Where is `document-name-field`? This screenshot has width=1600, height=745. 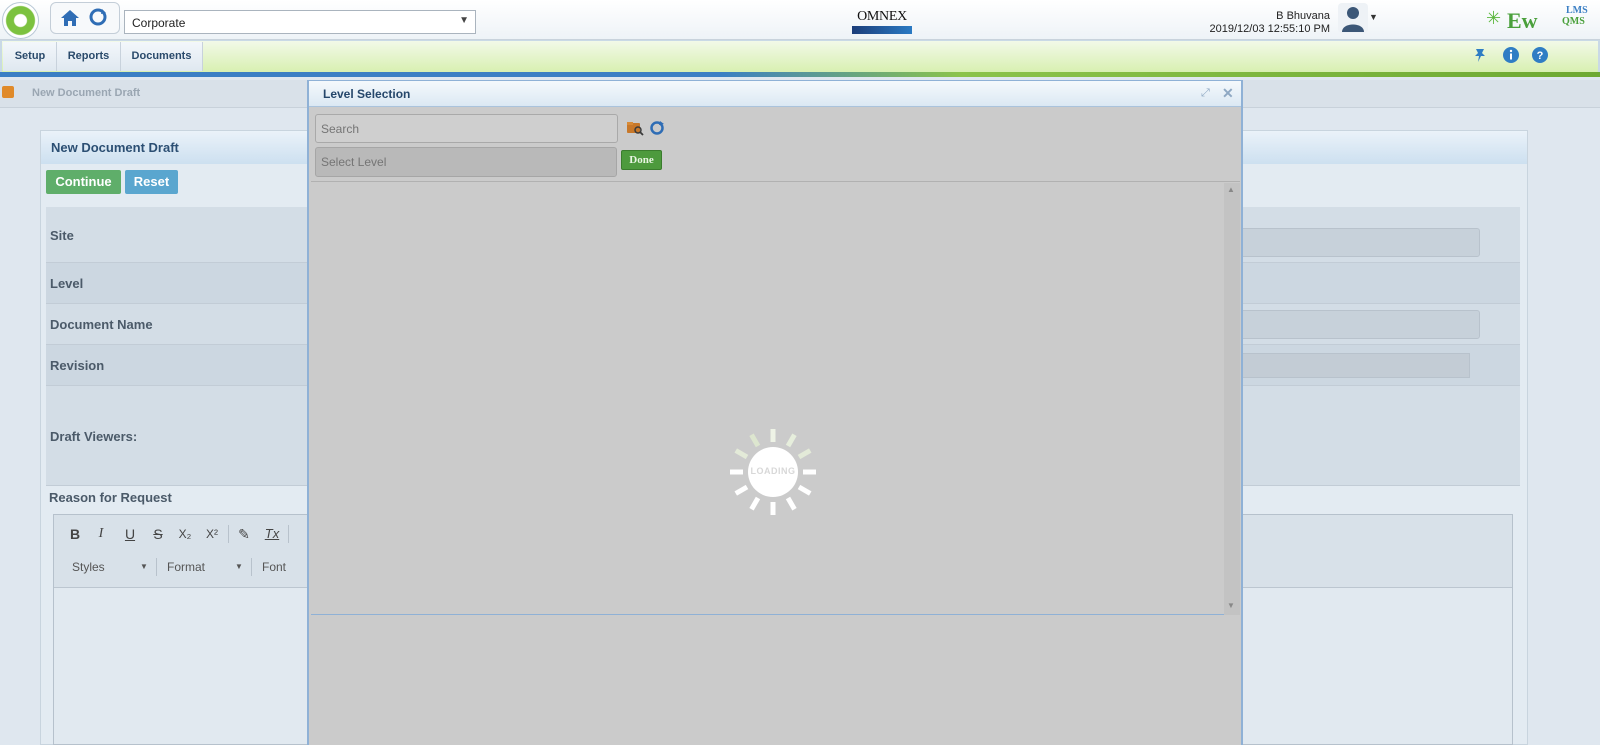
document-name-field is located at coordinates (1360, 324).